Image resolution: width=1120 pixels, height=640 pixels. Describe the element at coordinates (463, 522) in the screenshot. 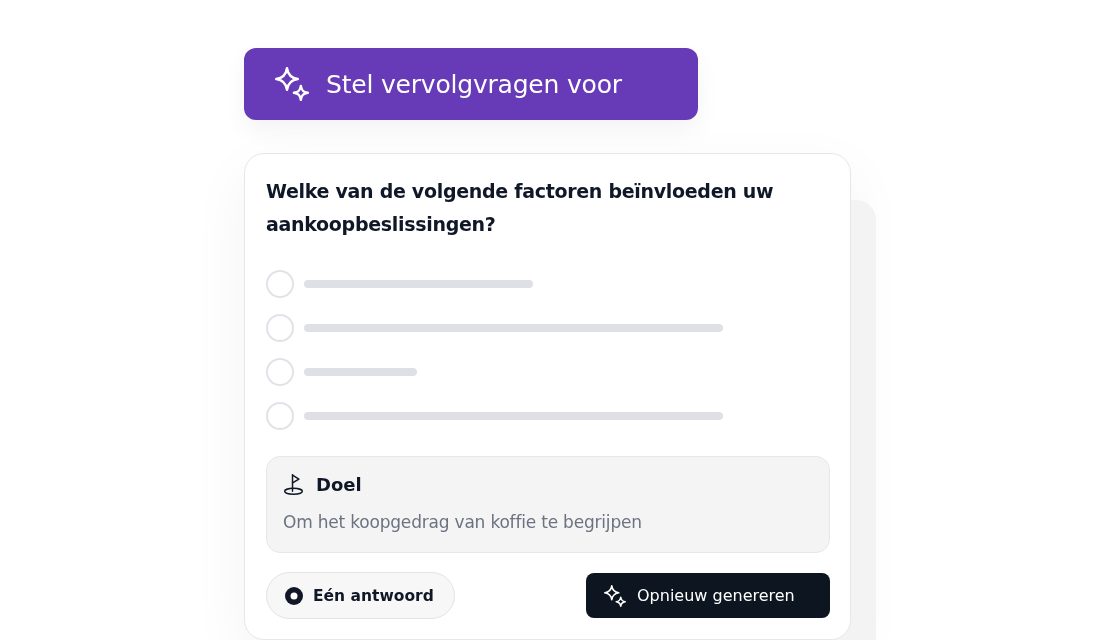

I see `goal-text: Om het koopgedrag van koffie te begrijpen` at that location.